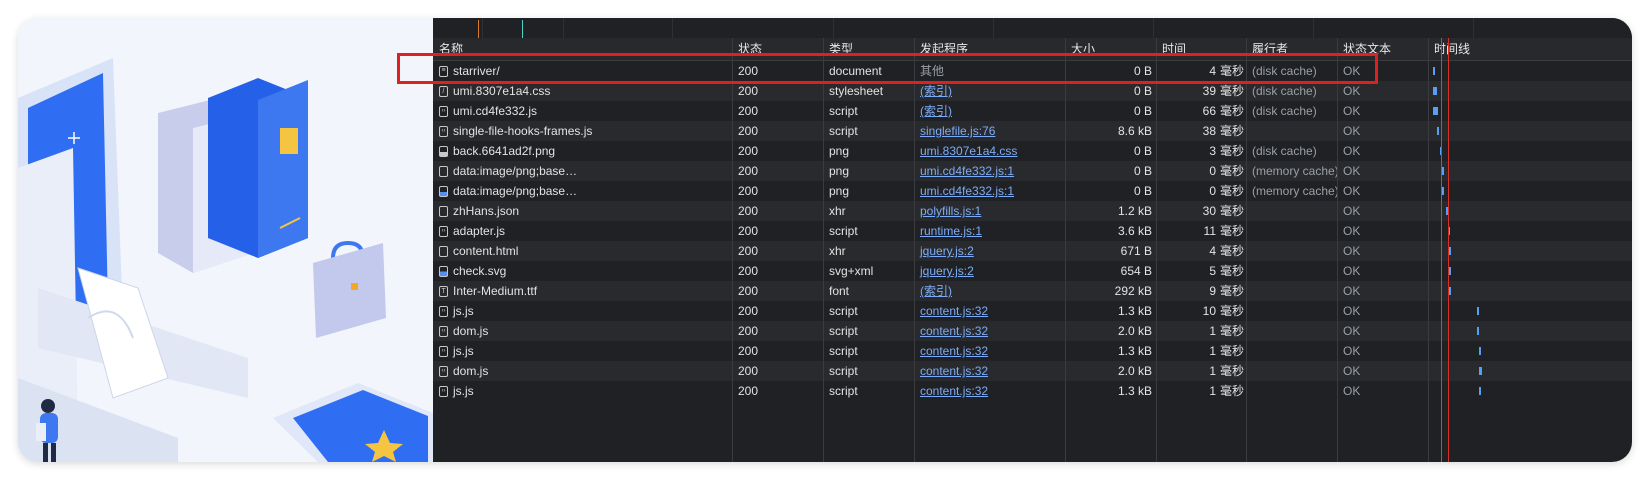 Image resolution: width=1651 pixels, height=480 pixels. What do you see at coordinates (443, 291) in the screenshot?
I see `file-font-icon` at bounding box center [443, 291].